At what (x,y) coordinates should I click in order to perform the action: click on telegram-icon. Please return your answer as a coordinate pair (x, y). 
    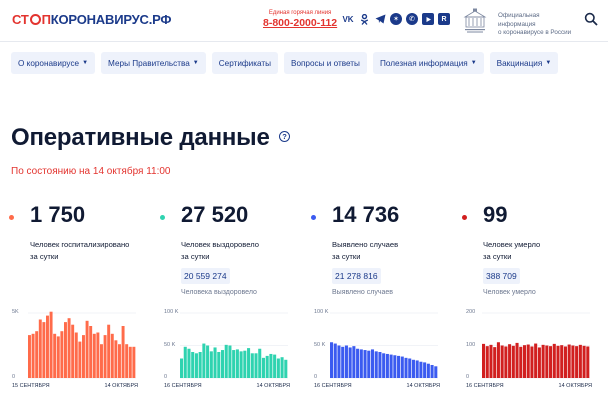
    Looking at the image, I should click on (380, 19).